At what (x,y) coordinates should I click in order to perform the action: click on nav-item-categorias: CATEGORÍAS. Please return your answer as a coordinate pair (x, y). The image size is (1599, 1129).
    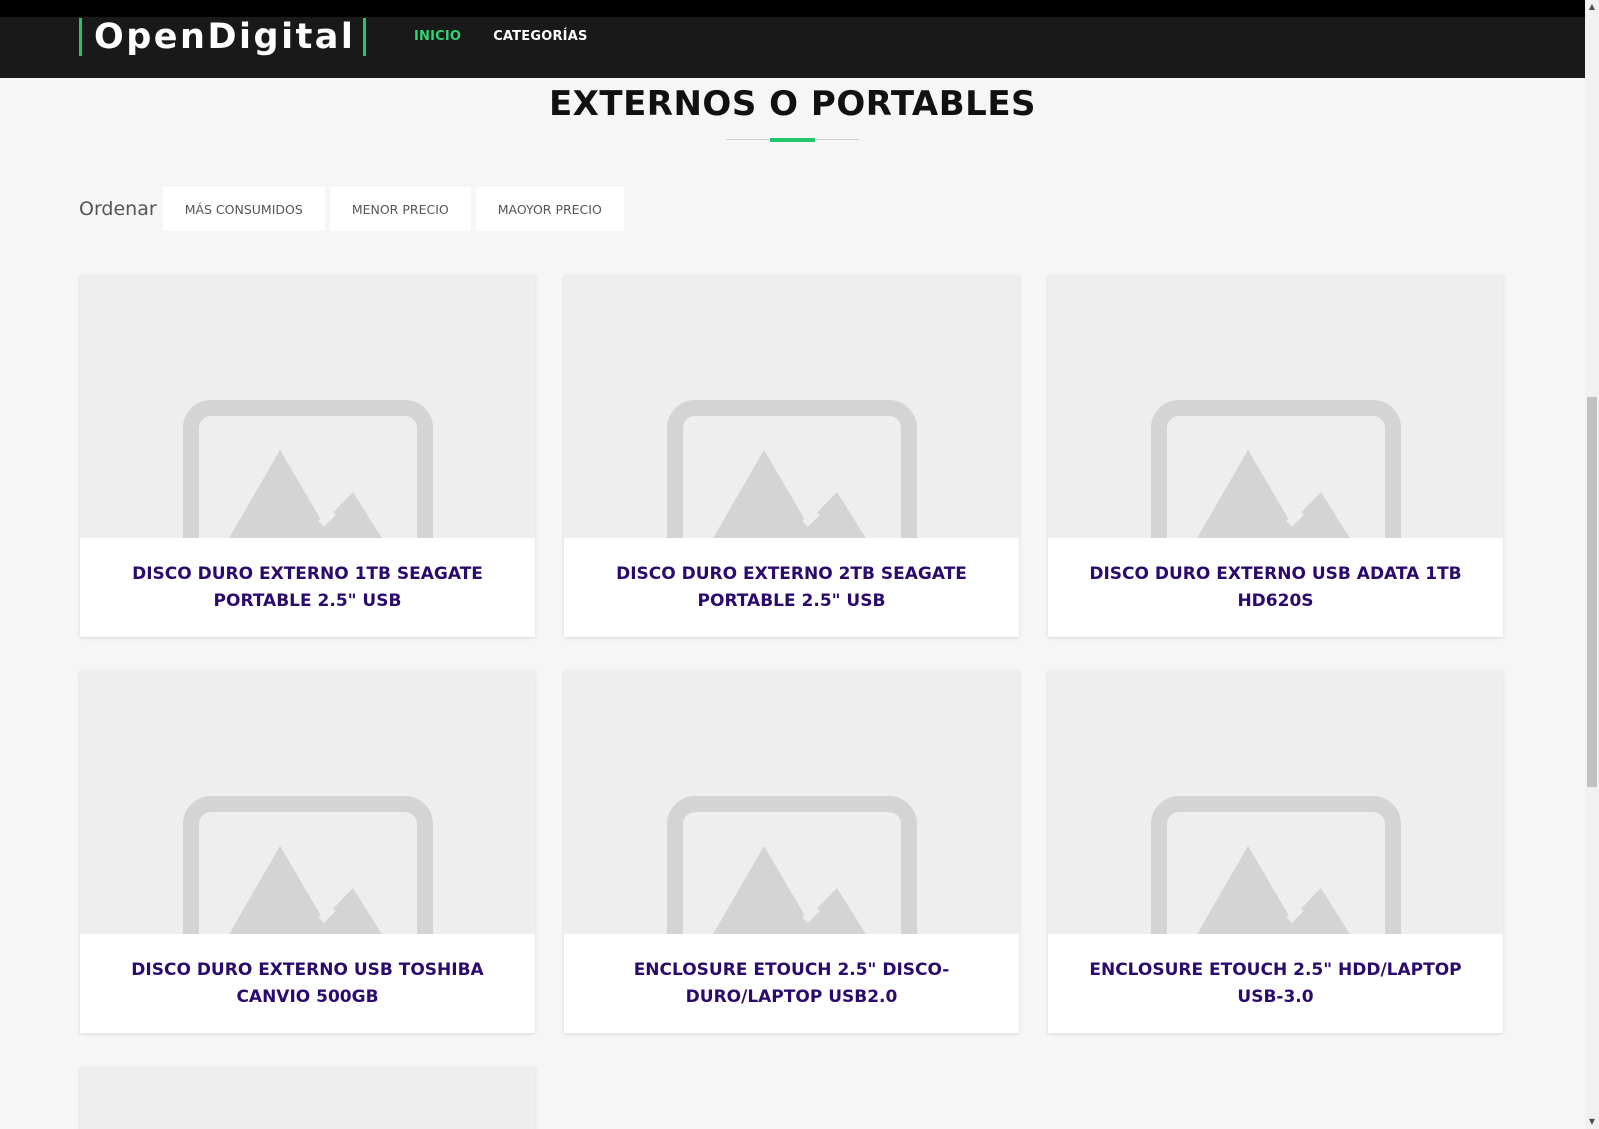
    Looking at the image, I should click on (540, 36).